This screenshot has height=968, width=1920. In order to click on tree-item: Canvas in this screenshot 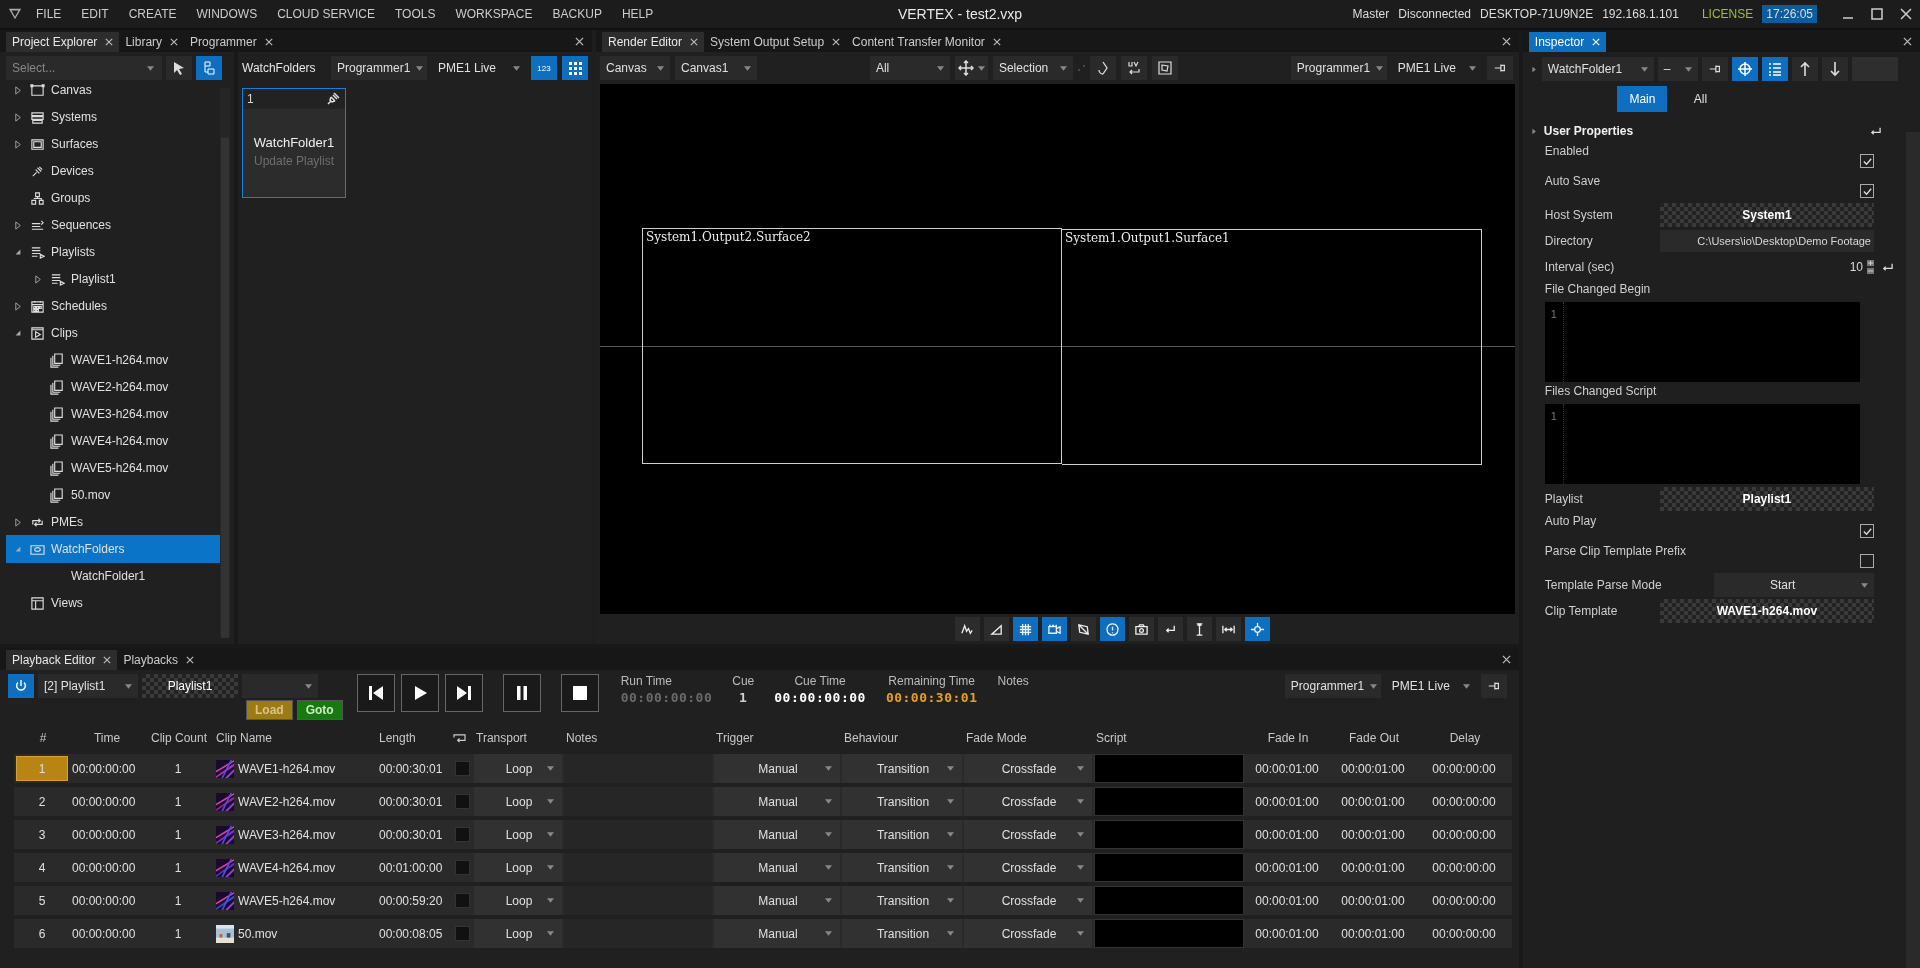, I will do `click(113, 94)`.